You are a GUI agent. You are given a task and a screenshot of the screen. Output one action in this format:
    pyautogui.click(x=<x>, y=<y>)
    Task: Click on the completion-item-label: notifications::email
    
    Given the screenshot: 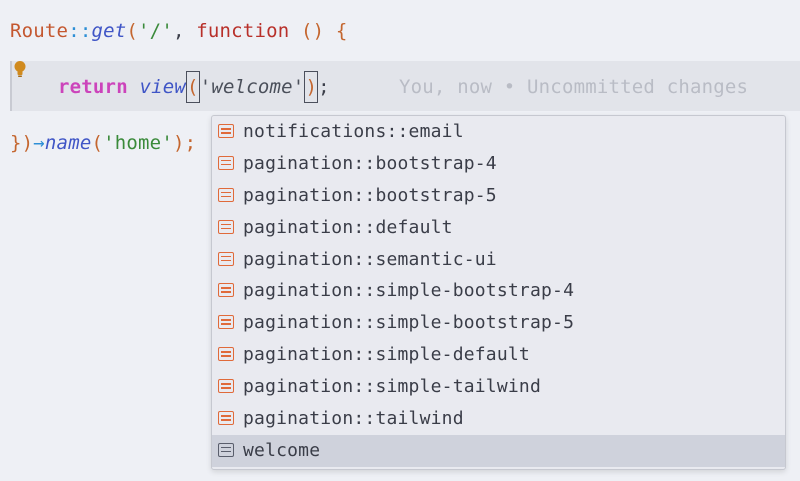 What is the action you would take?
    pyautogui.click(x=353, y=131)
    